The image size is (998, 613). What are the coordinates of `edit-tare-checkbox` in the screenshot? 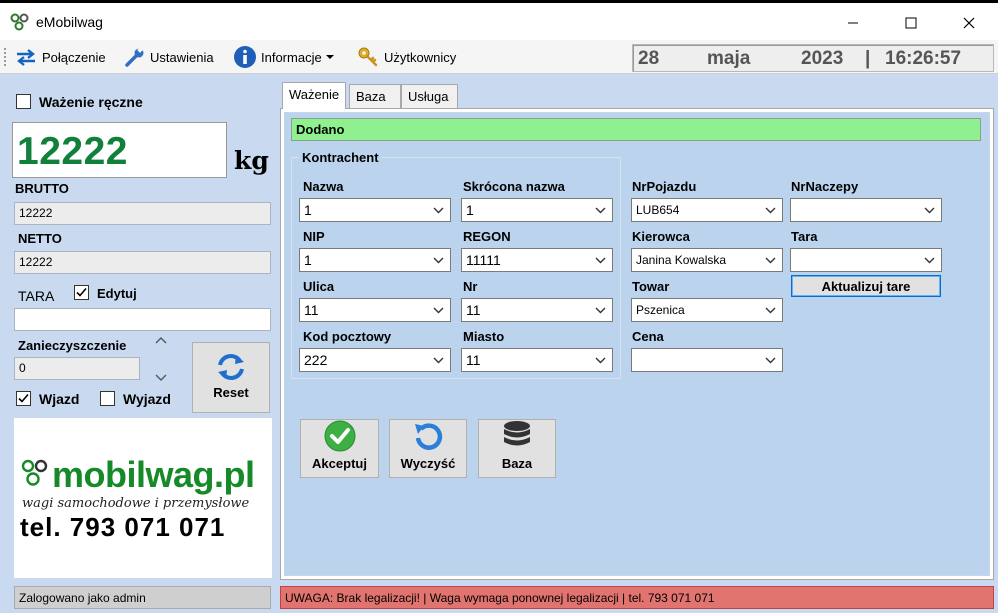 It's located at (81, 292).